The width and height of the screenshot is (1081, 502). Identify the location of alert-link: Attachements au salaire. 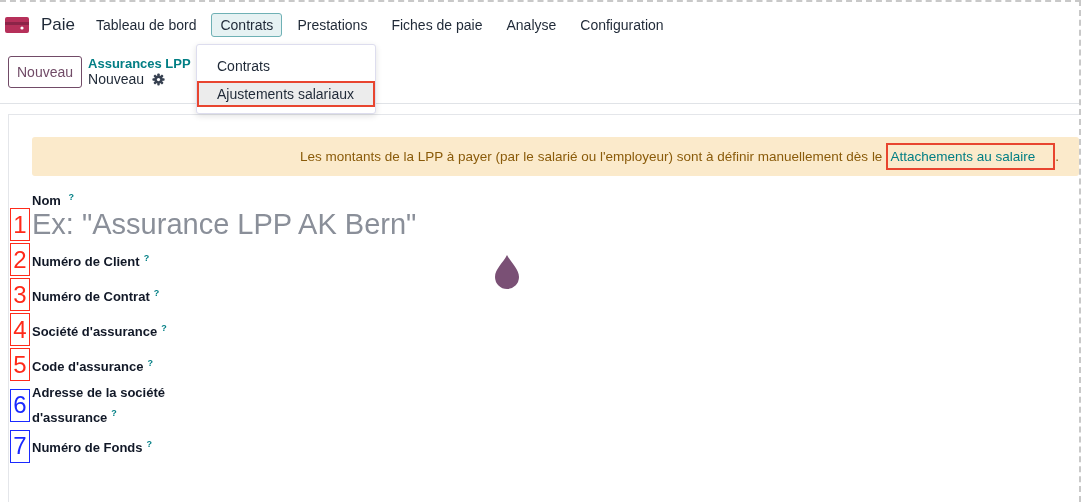
(971, 156).